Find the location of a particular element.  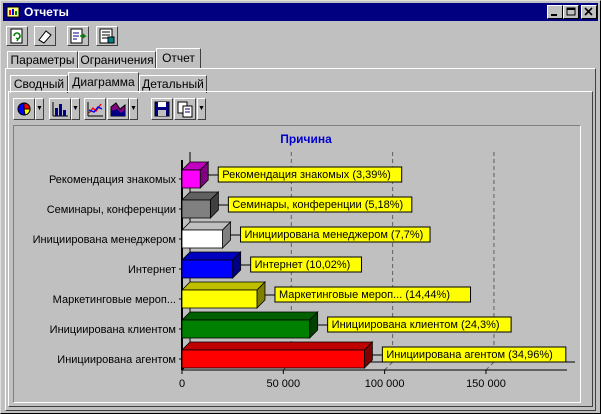

window-title: Отчеты is located at coordinates (46, 12).